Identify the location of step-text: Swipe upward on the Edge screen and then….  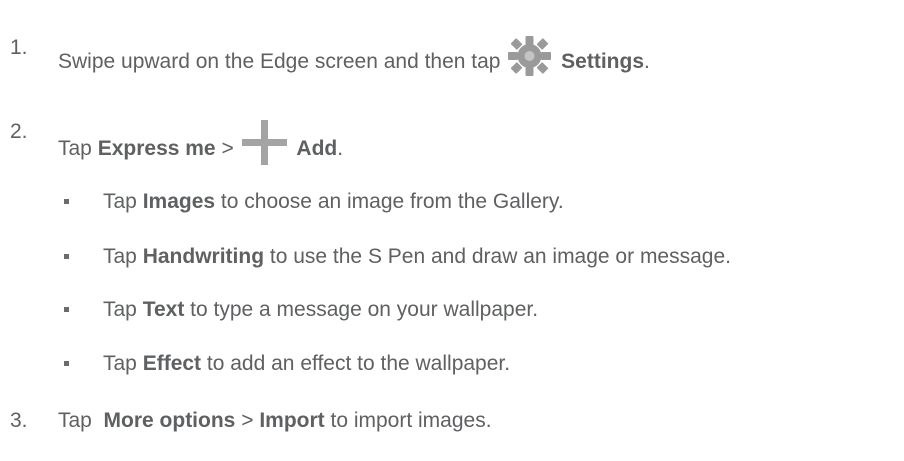
(354, 56).